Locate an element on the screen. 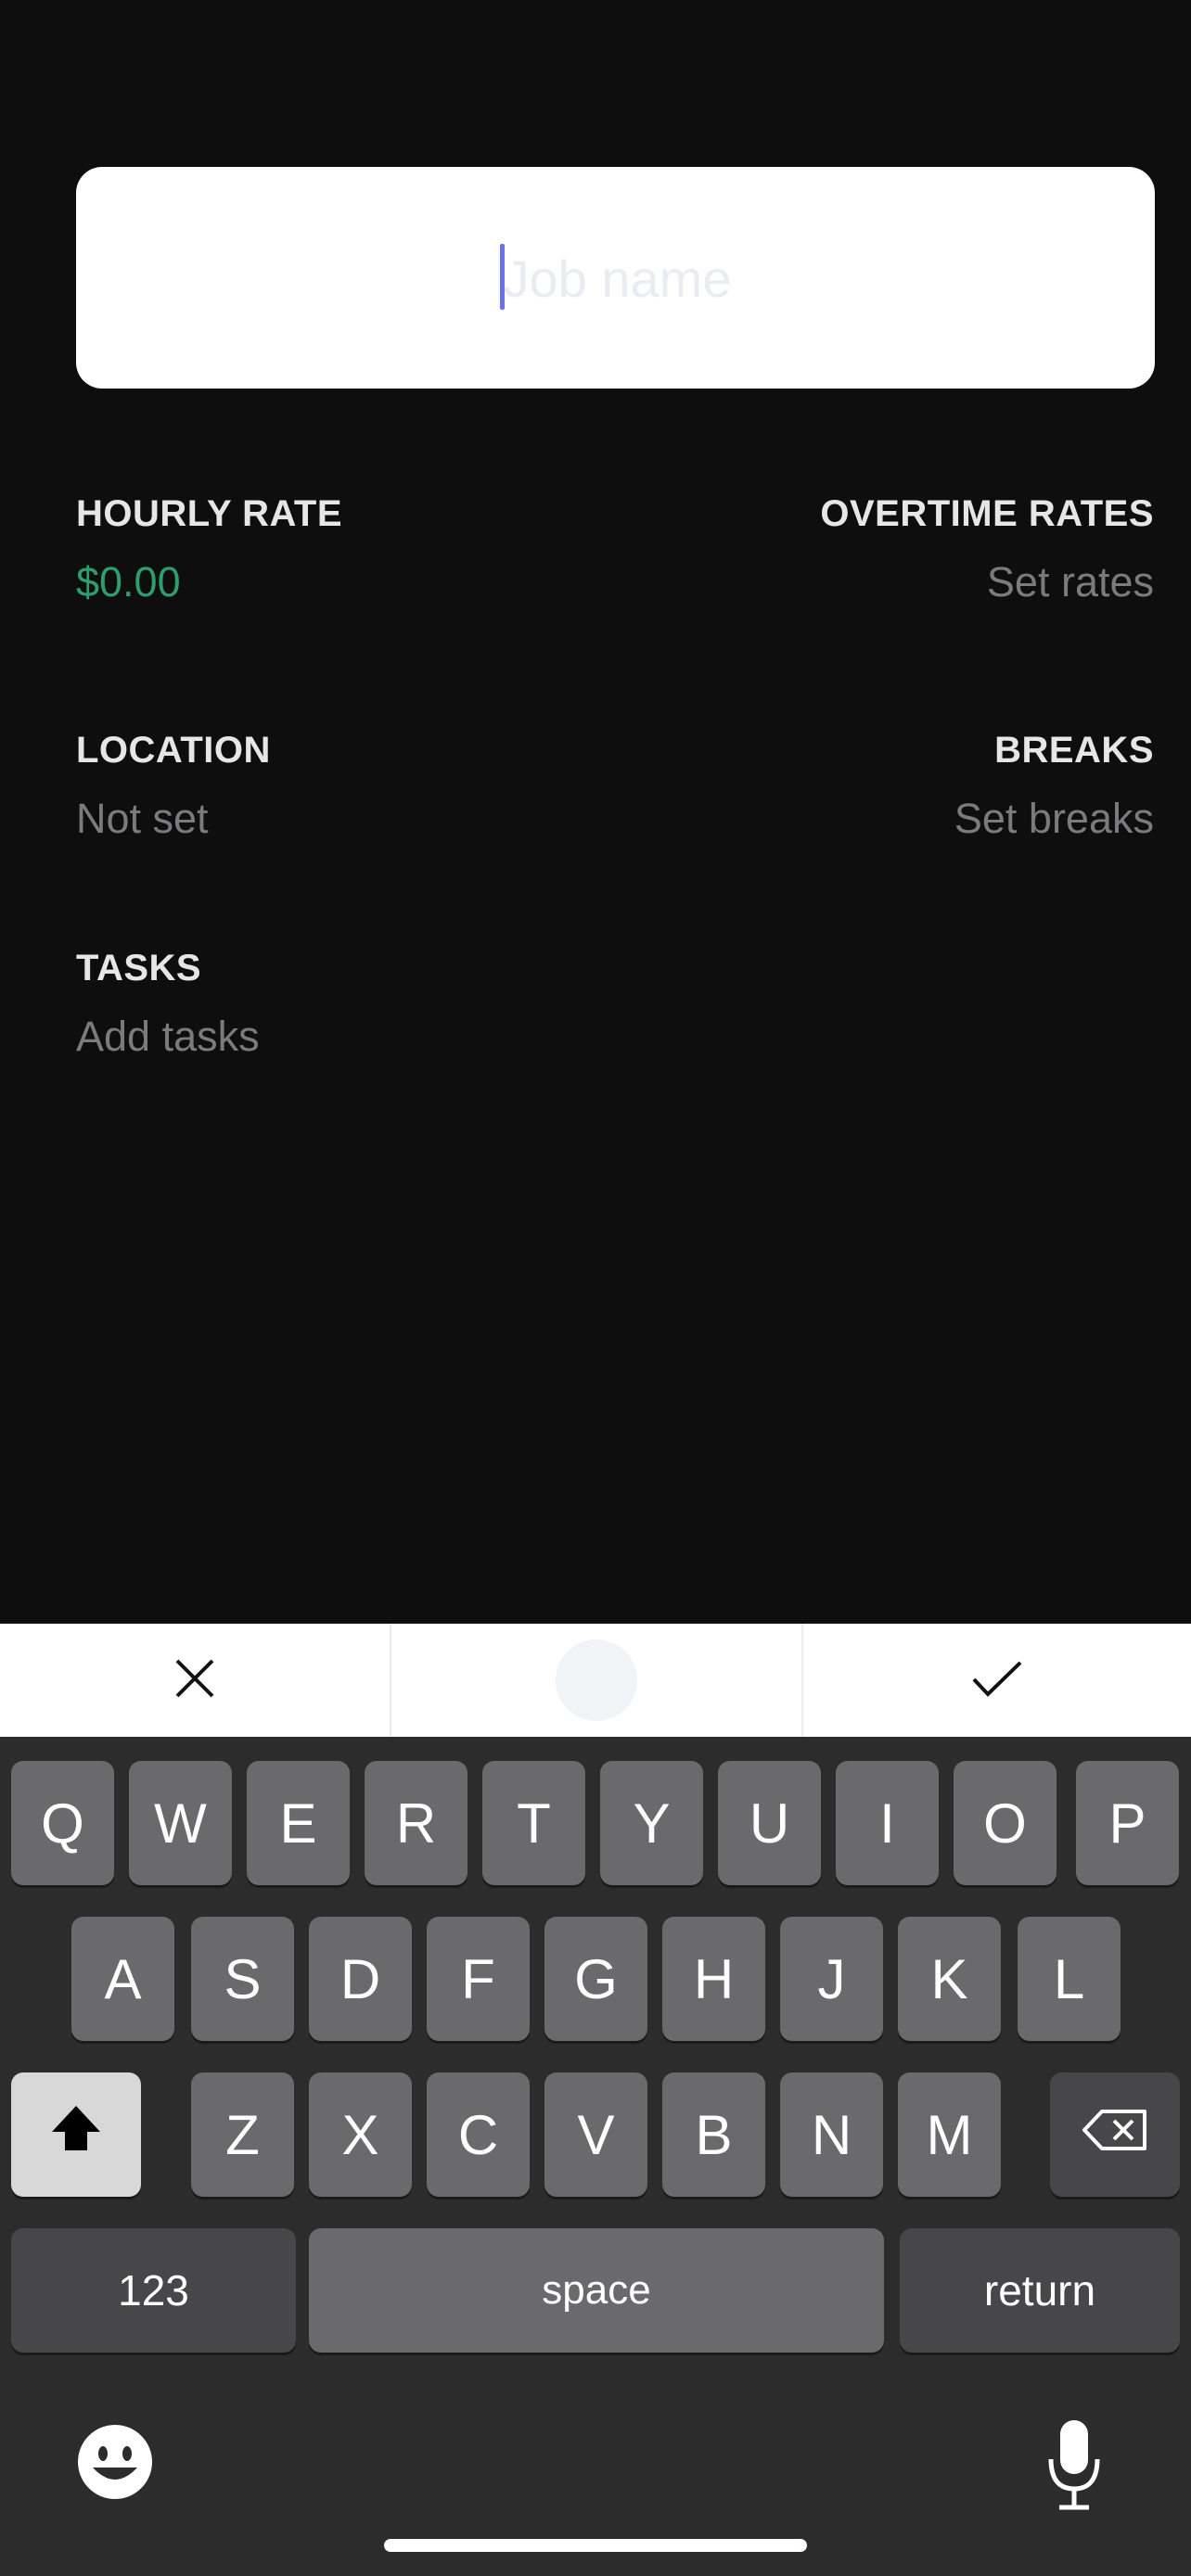 This screenshot has width=1191, height=2576. checkmark-icon is located at coordinates (997, 1680).